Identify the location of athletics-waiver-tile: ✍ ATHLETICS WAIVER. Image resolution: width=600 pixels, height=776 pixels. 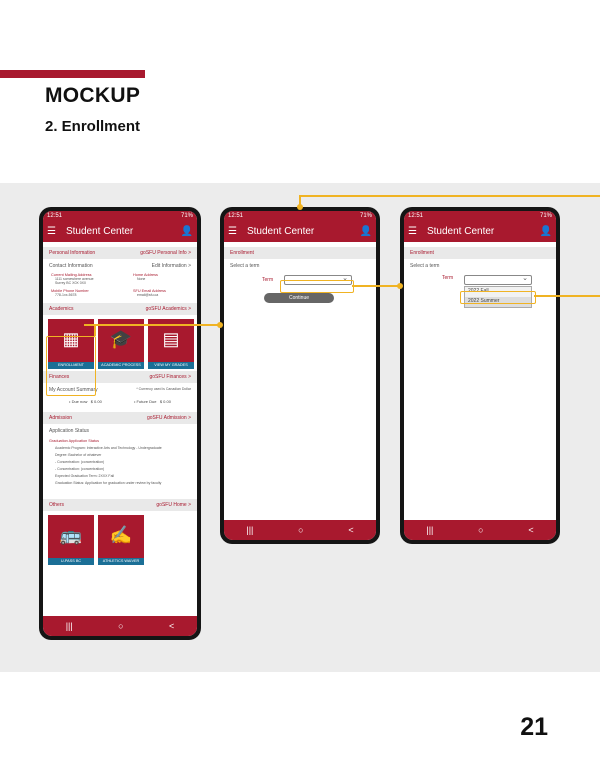
(121, 540).